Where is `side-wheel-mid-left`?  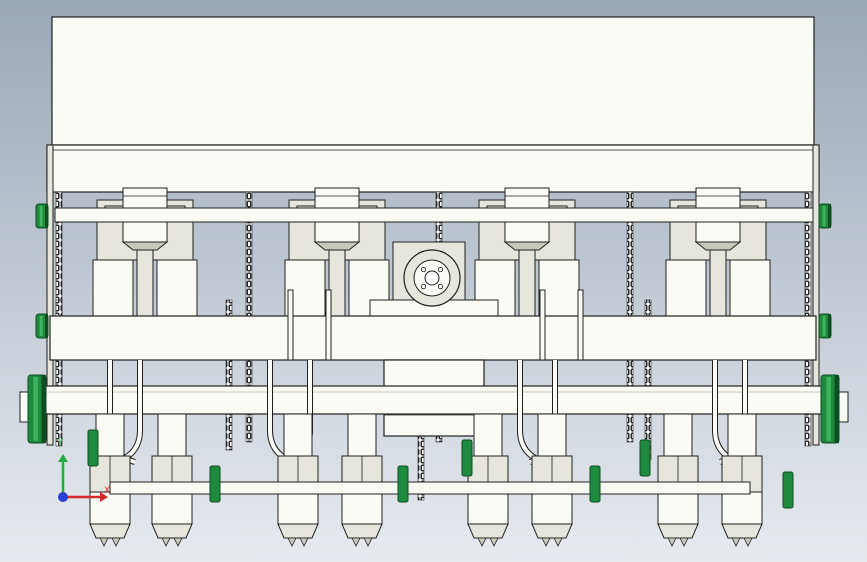
side-wheel-mid-left is located at coordinates (42, 326).